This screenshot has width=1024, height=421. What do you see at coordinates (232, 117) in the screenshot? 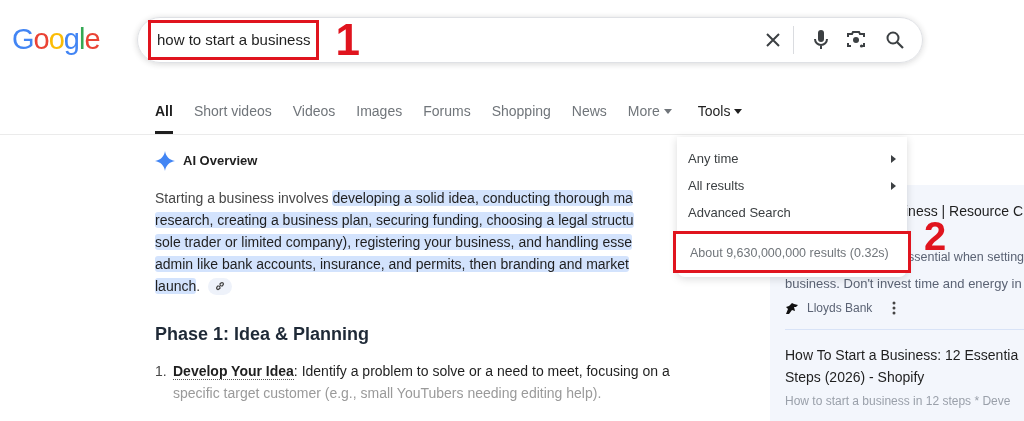
I see `tab: Short videos` at bounding box center [232, 117].